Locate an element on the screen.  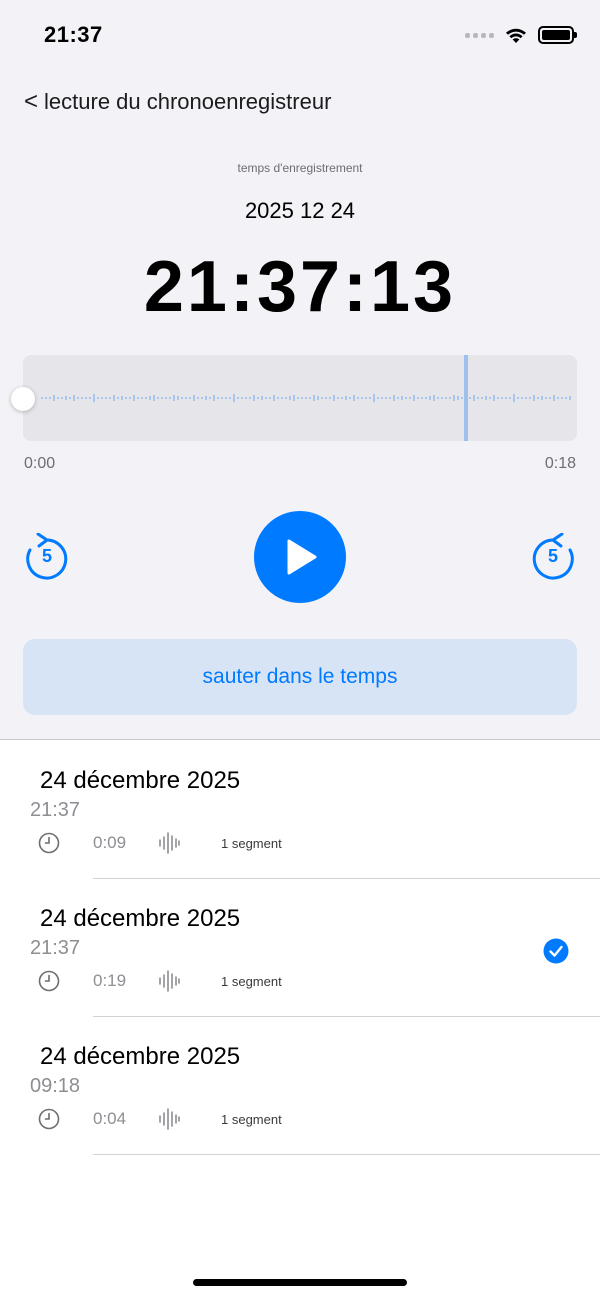
scrubber-handle is located at coordinates (23, 399).